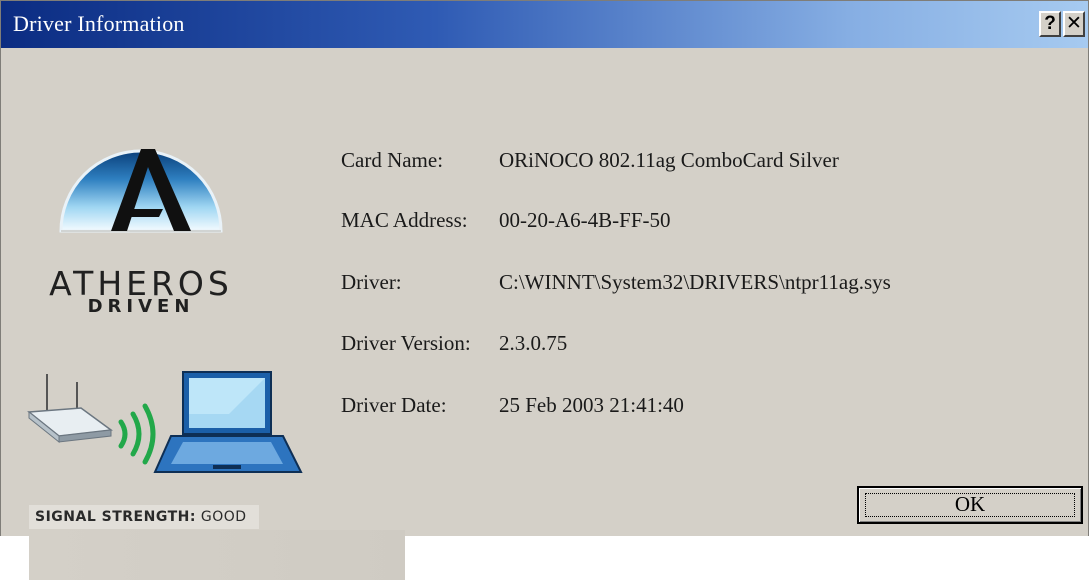  I want to click on connection-illustration, so click(165, 422).